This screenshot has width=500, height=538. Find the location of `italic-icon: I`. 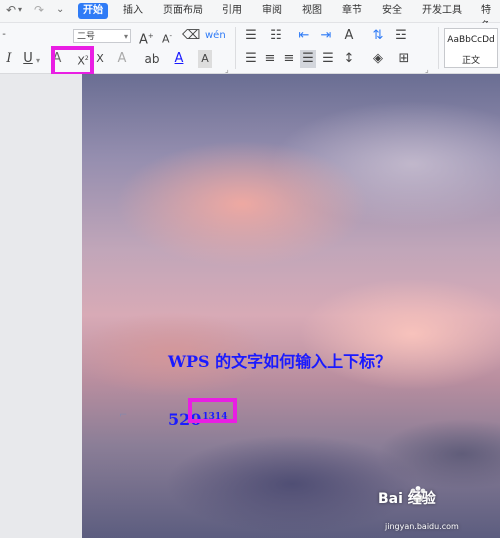

italic-icon: I is located at coordinates (9, 59).